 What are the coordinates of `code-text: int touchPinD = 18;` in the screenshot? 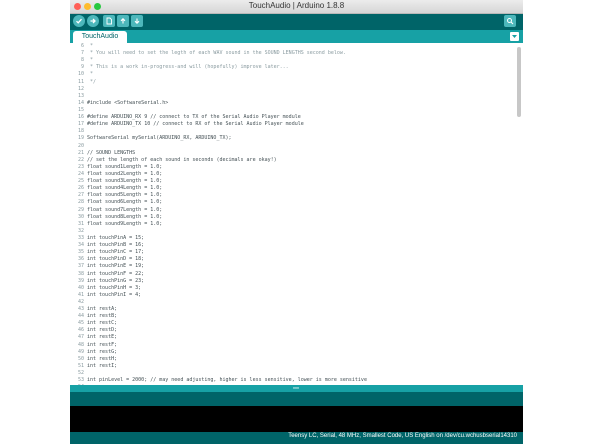 It's located at (116, 259).